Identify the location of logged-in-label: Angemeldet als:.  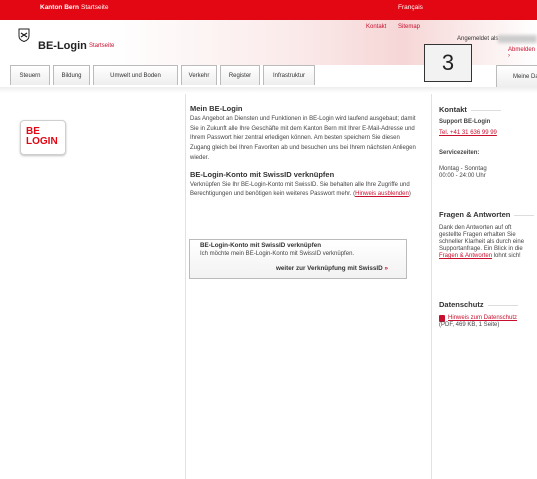
(479, 39).